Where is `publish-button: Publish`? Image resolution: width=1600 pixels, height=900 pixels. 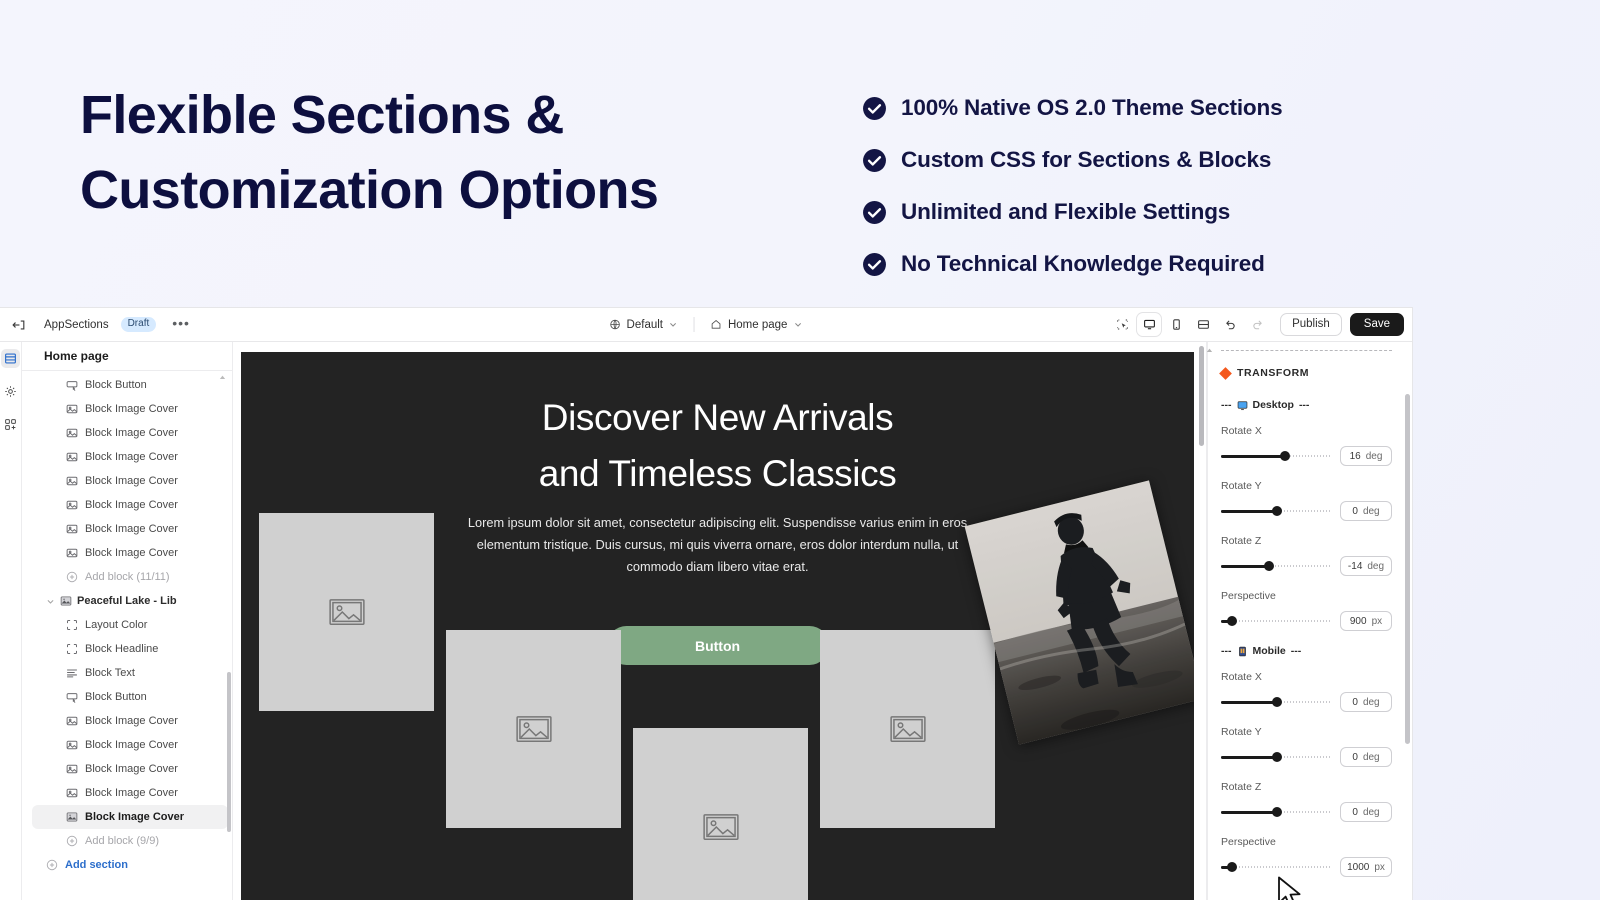
publish-button: Publish is located at coordinates (1311, 324).